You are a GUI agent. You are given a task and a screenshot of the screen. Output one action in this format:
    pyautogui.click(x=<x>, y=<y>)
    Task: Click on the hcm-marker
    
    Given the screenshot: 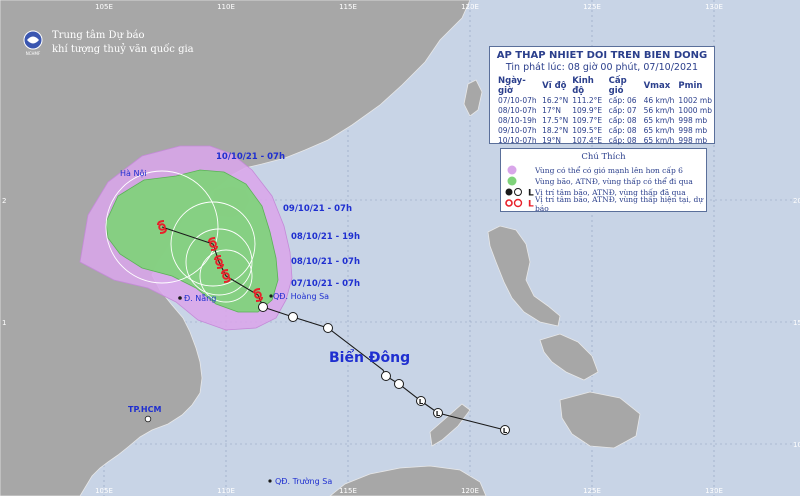 What is the action you would take?
    pyautogui.click(x=148, y=419)
    